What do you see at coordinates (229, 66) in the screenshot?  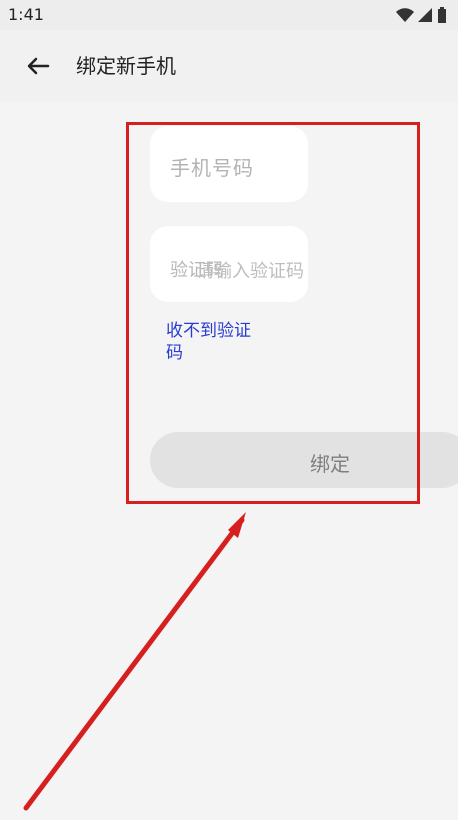 I see `app-bar: 绑定新手机` at bounding box center [229, 66].